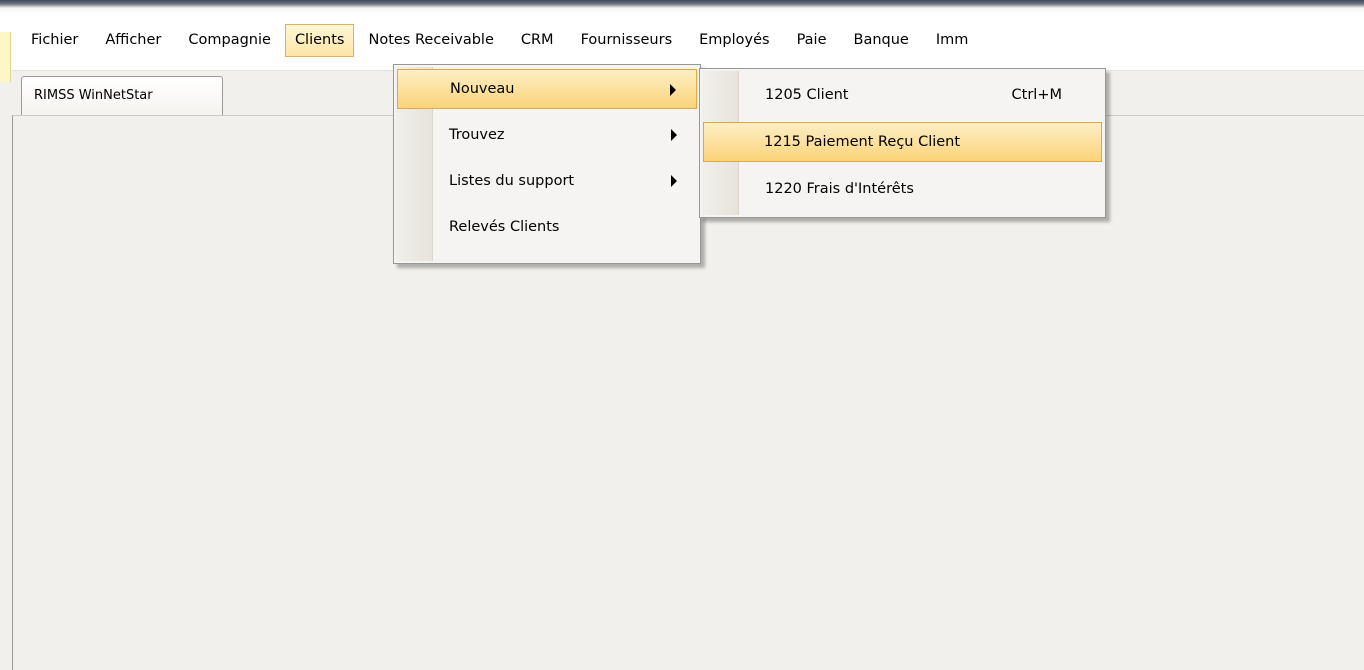  I want to click on menu-fichier: Fichier, so click(54, 40).